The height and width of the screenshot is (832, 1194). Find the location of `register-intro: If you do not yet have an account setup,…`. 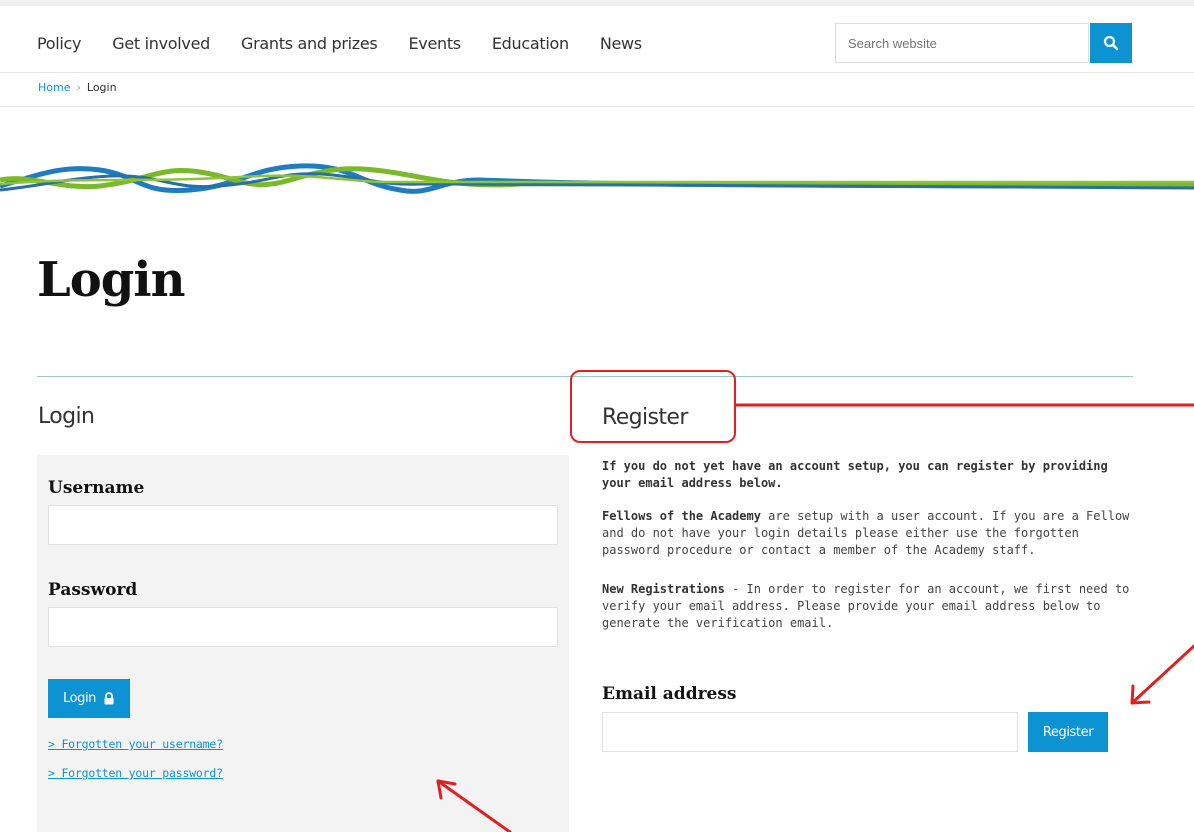

register-intro: If you do not yet have an account setup,… is located at coordinates (855, 474).